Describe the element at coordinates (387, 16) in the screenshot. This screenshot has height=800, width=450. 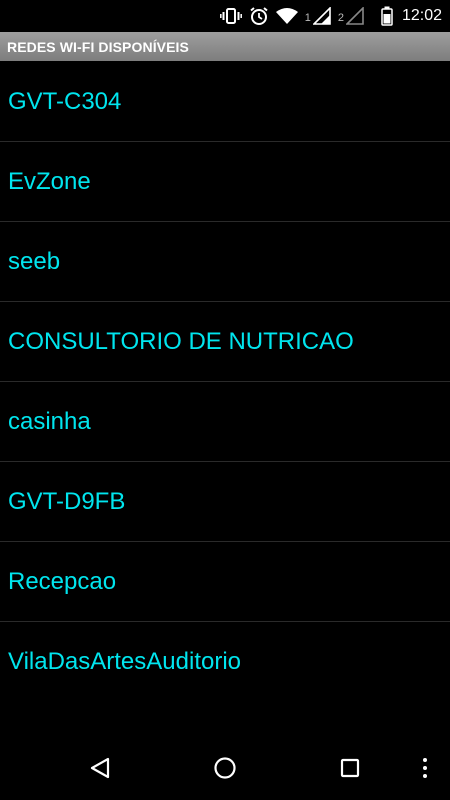
I see `battery-icon` at that location.